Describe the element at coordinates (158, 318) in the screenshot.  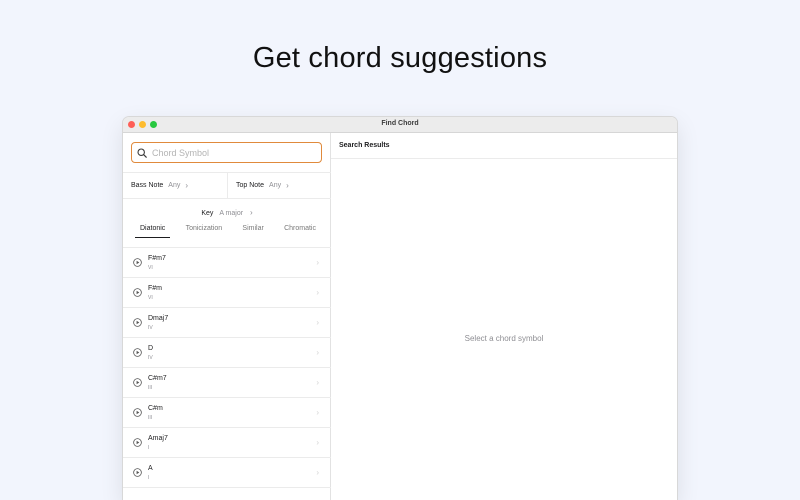
I see `chord-name: Dmaj7` at that location.